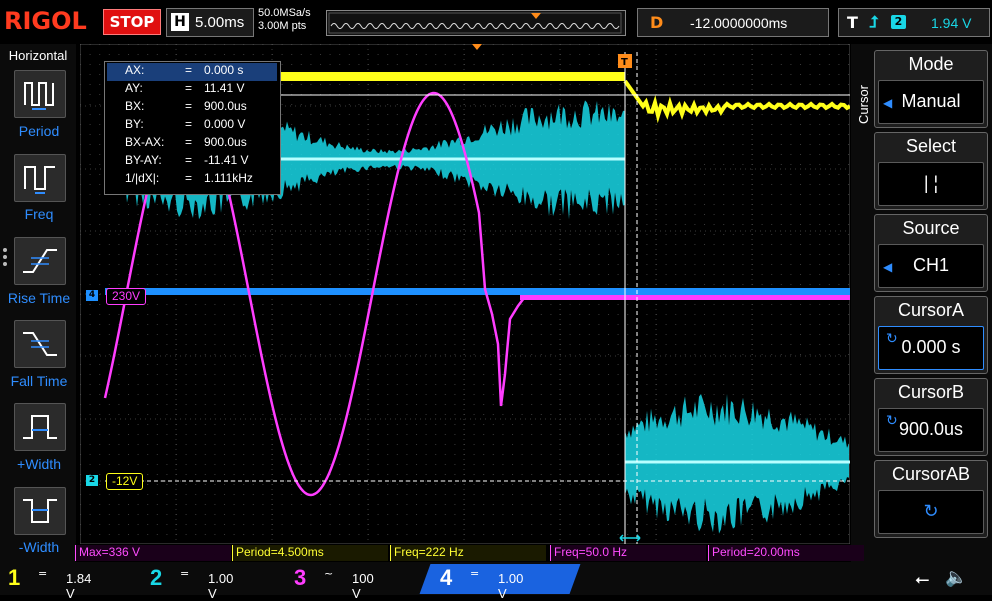 This screenshot has height=601, width=992. I want to click on delay-box: D -12.0000000ms, so click(733, 22).